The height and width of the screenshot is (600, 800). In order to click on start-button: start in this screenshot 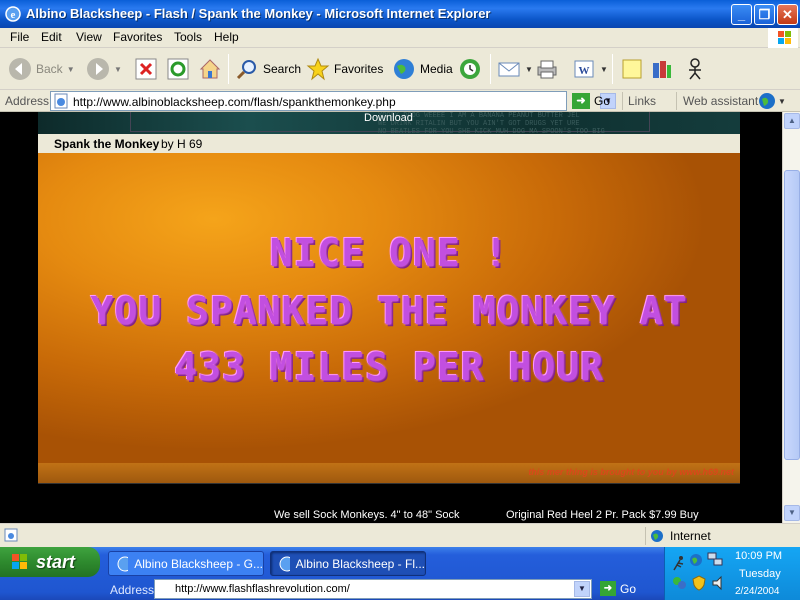, I will do `click(50, 562)`.